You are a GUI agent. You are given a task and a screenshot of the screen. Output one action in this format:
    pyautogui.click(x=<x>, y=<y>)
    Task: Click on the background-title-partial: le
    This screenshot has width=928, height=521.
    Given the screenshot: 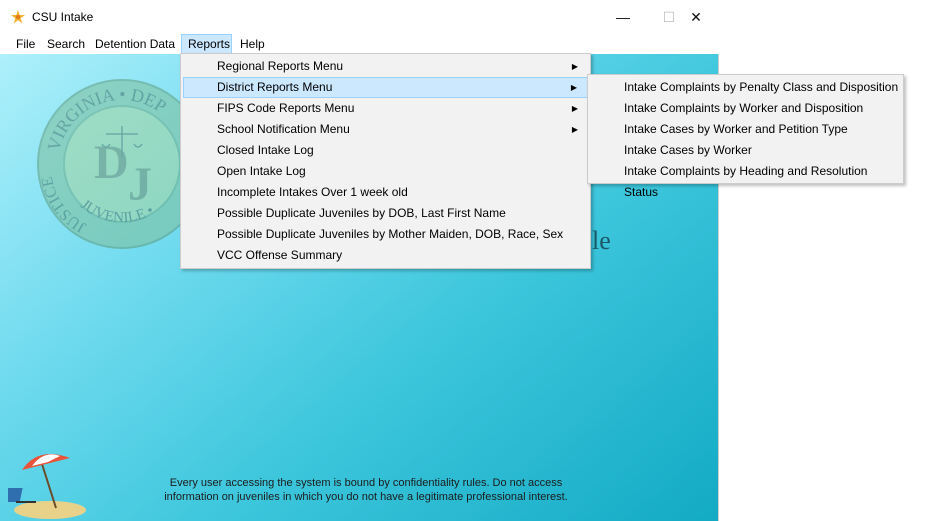 What is the action you would take?
    pyautogui.click(x=601, y=240)
    